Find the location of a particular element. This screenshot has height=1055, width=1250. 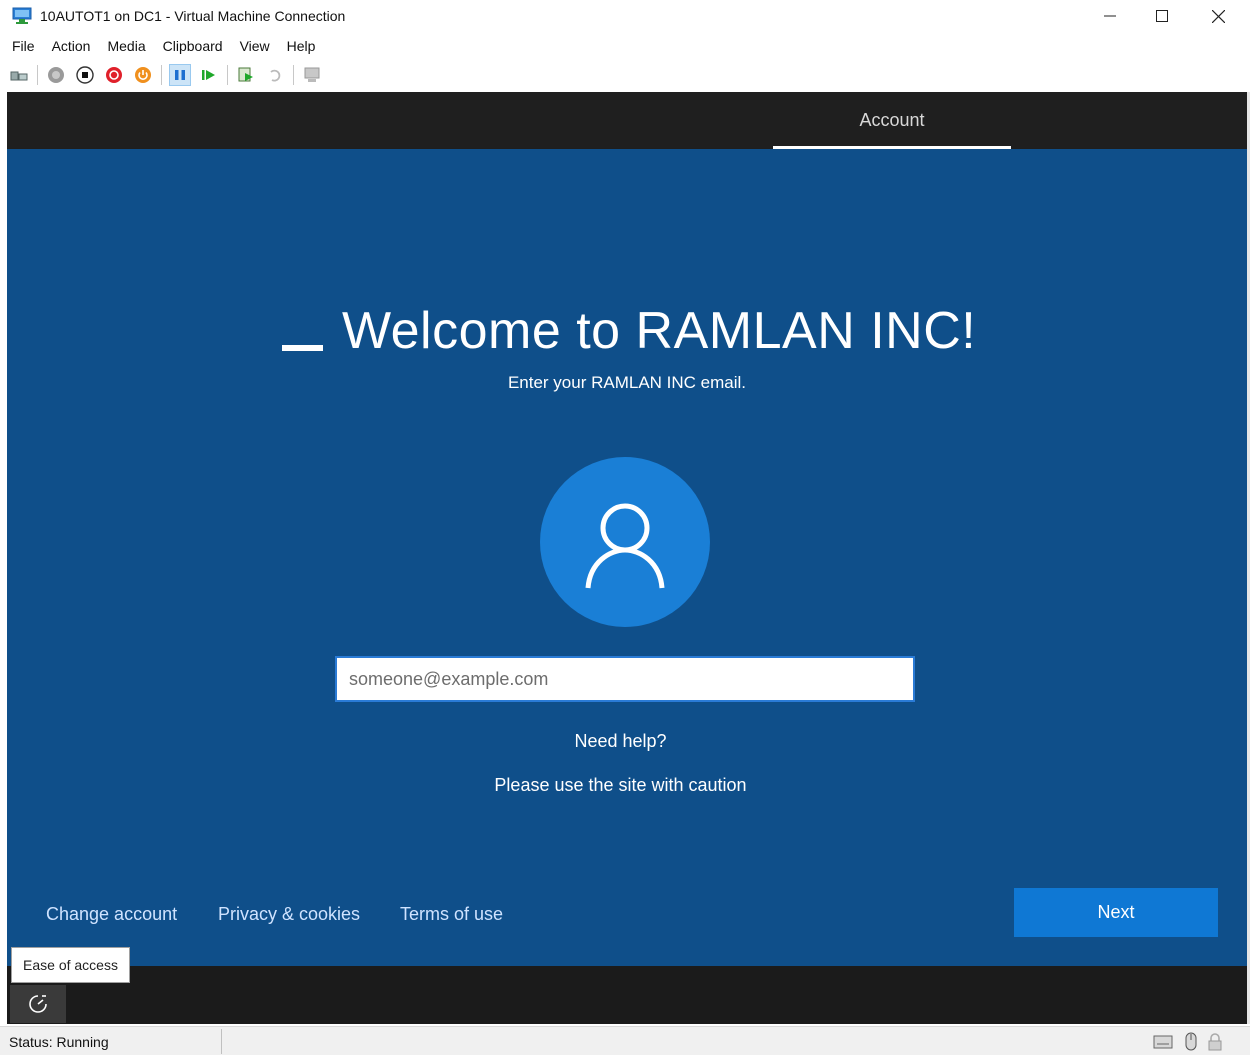

email-instruction: Enter your RAMLAN INC email. is located at coordinates (627, 382).